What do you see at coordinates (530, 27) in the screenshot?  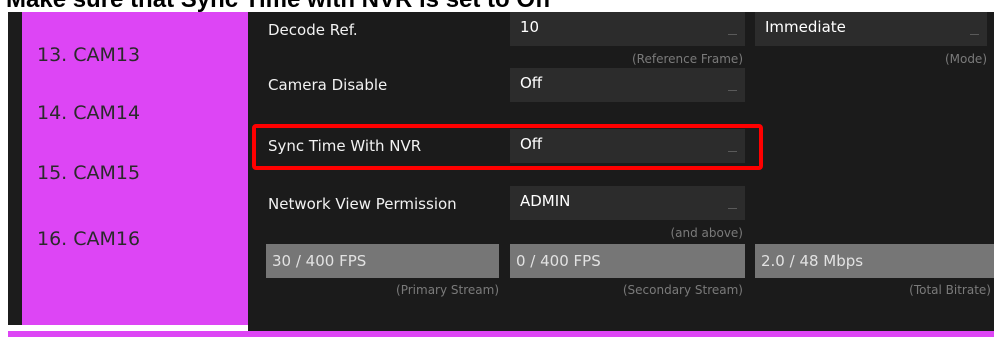 I see `decode-ref-value: 10` at bounding box center [530, 27].